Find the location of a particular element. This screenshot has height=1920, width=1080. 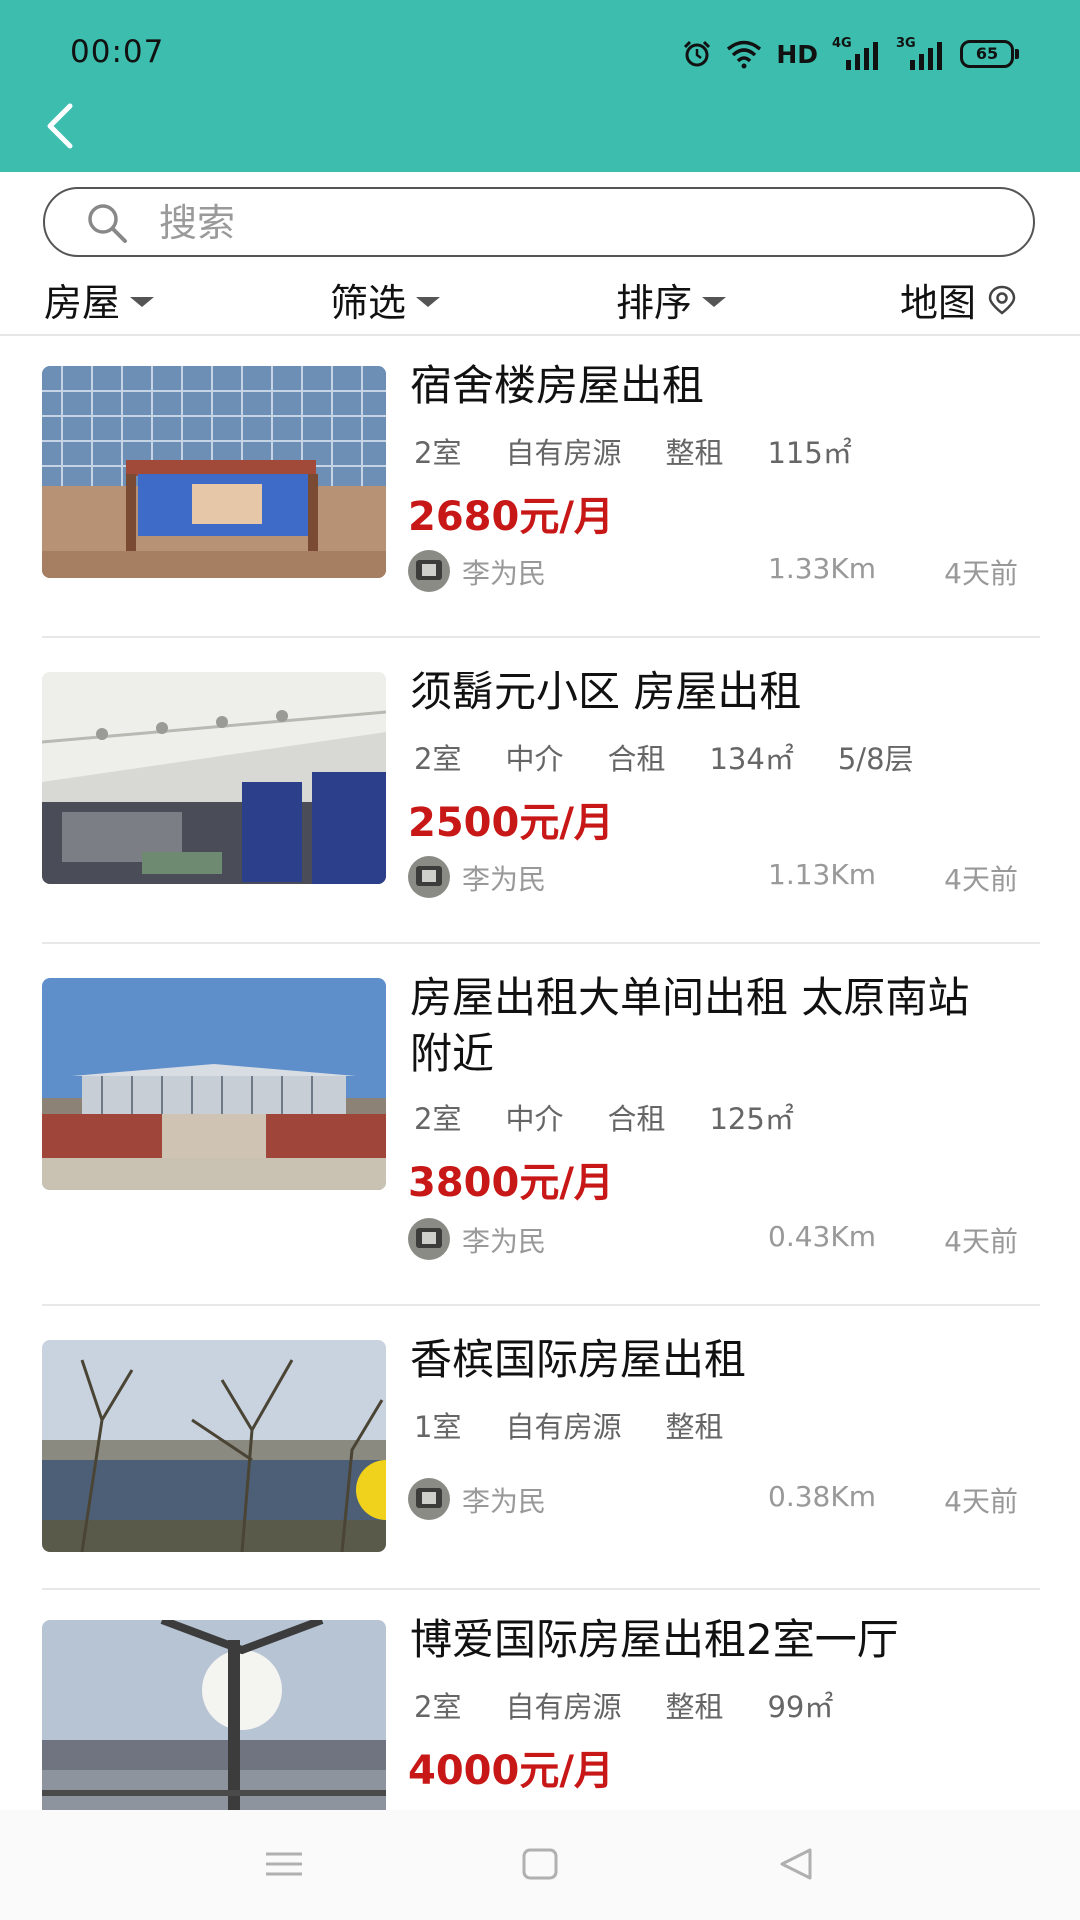

search-bar is located at coordinates (539, 222).